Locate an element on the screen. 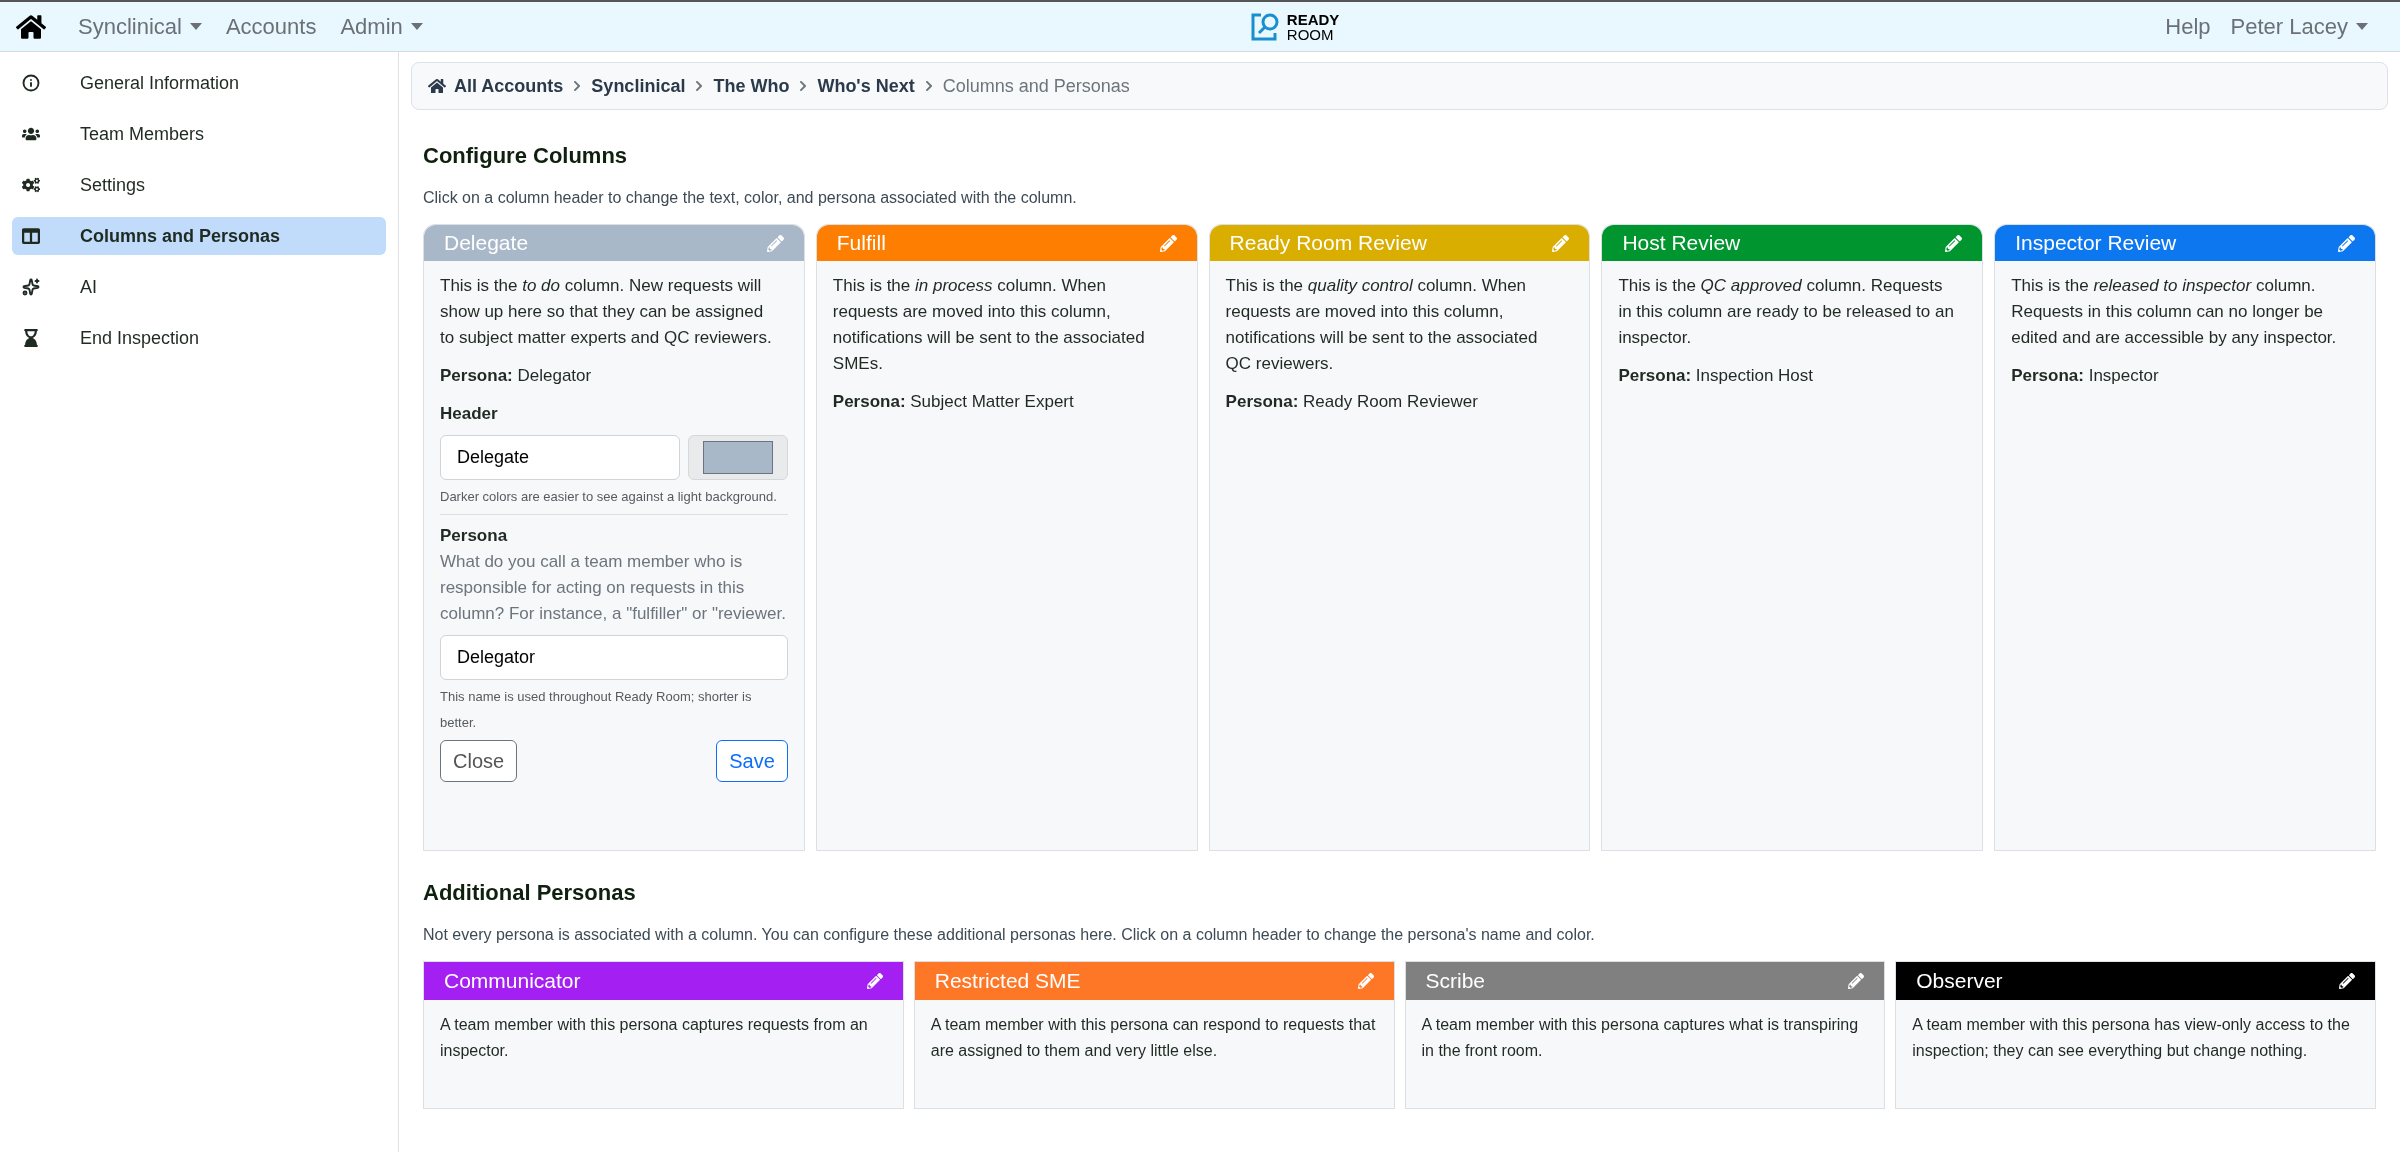  sidebar-item: Team Members is located at coordinates (199, 134).